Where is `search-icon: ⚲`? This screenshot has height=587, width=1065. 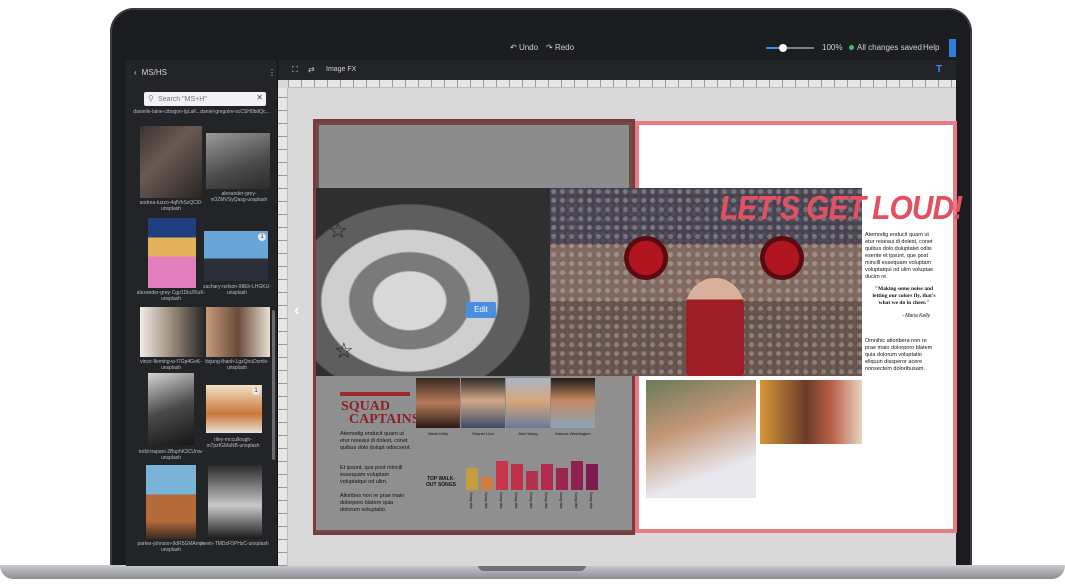 search-icon: ⚲ is located at coordinates (151, 98).